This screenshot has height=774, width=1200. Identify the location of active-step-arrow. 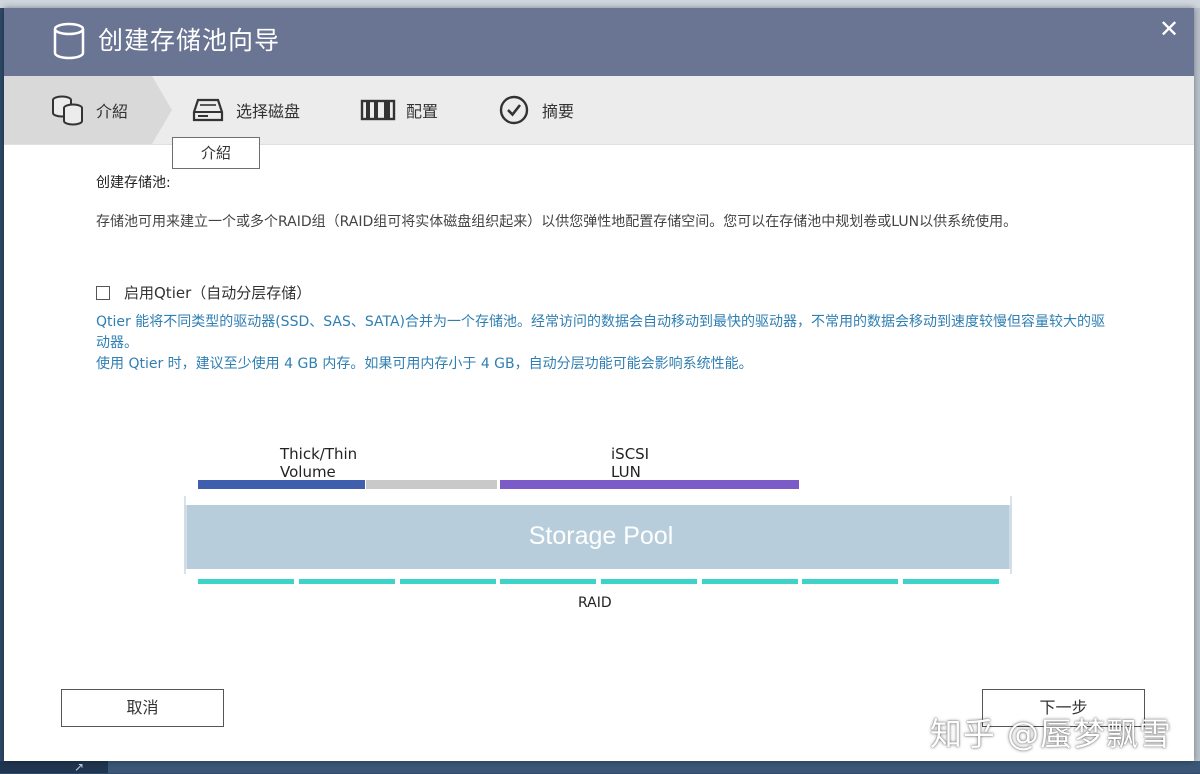
(162, 110).